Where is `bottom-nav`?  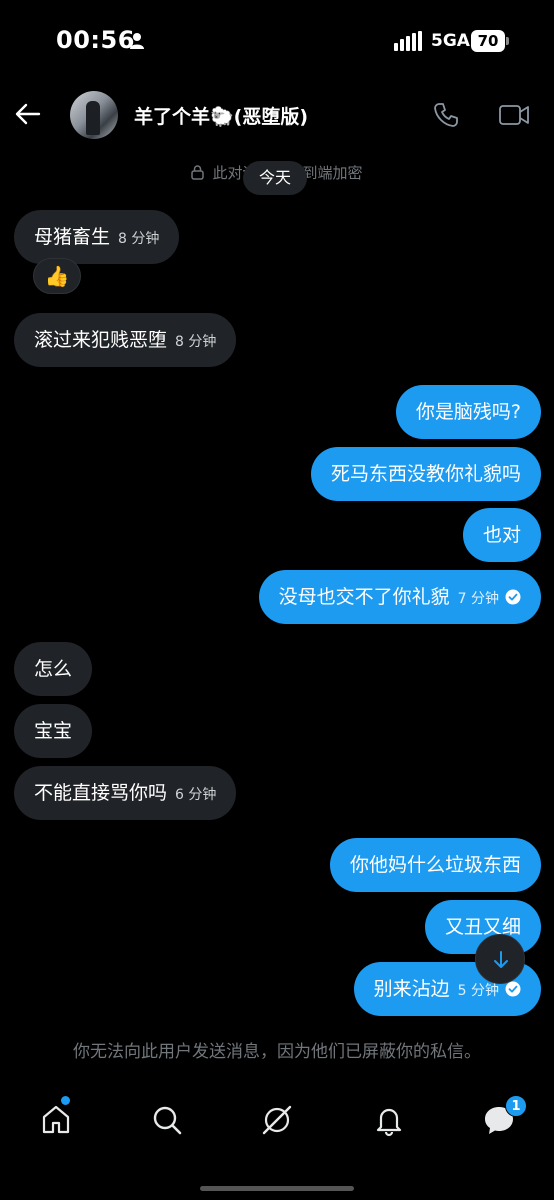
bottom-nav is located at coordinates (277, 1120).